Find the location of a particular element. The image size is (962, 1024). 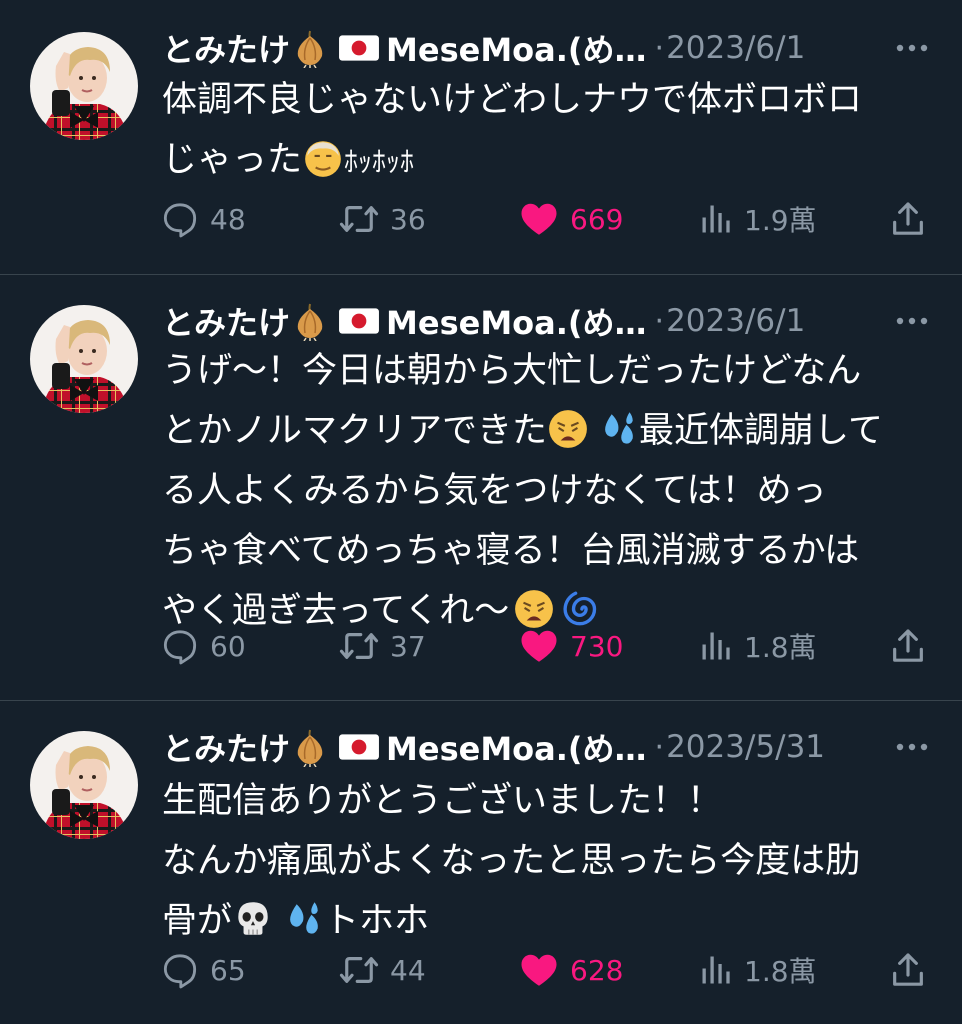

like-button: 669 is located at coordinates (570, 219).